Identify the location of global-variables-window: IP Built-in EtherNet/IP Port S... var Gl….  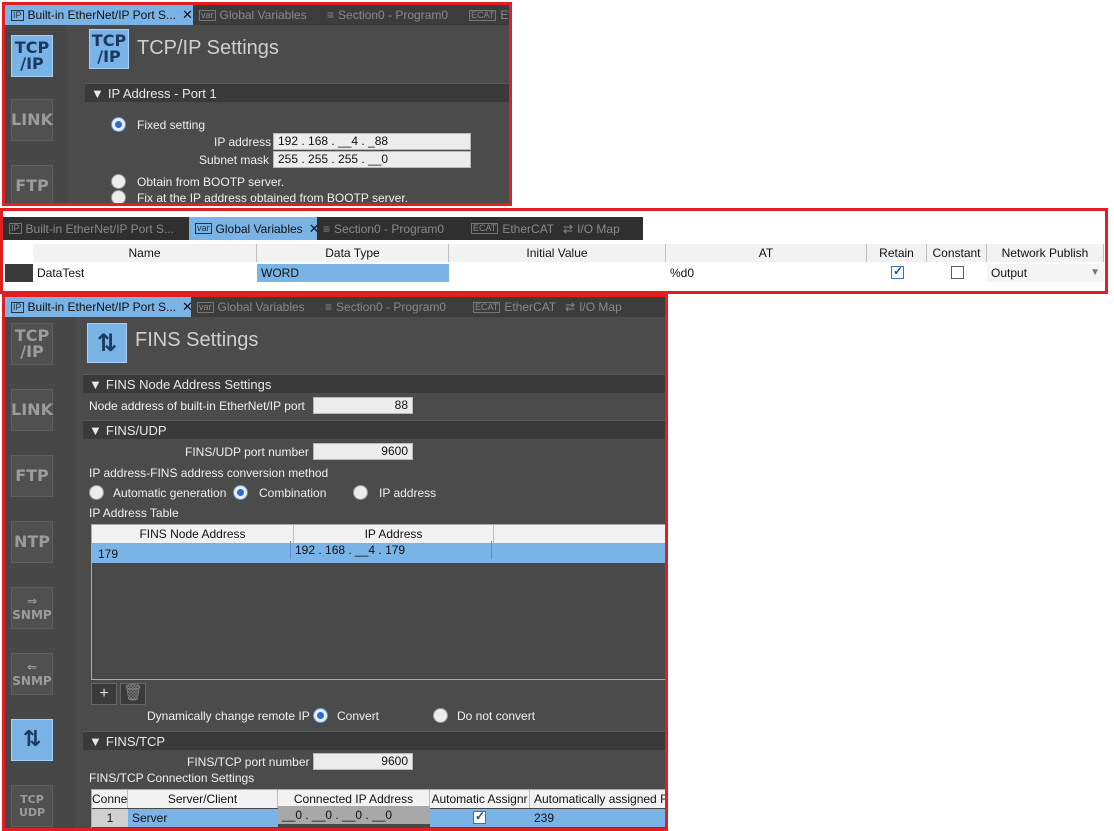
(554, 251).